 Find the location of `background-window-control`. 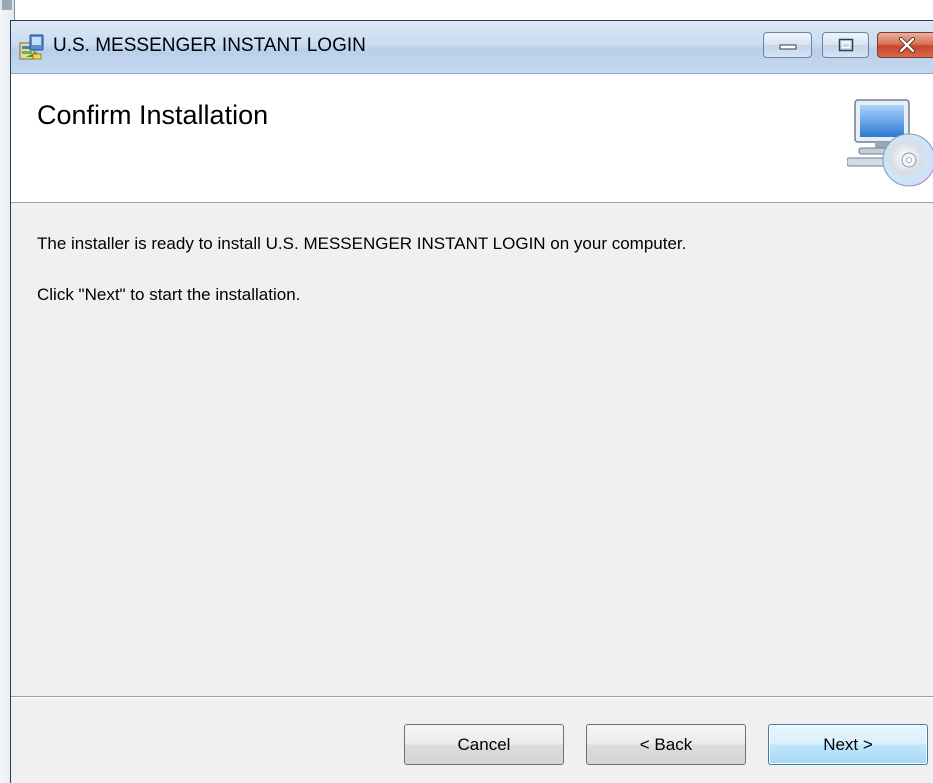

background-window-control is located at coordinates (7, 5).